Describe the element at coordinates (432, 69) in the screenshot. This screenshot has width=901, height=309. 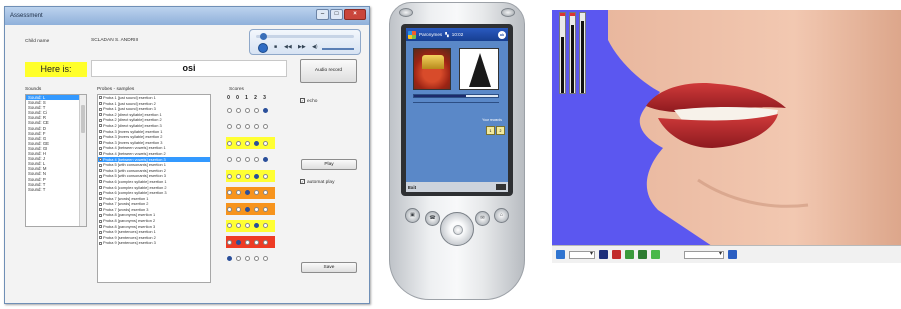
I see `crown-image` at that location.